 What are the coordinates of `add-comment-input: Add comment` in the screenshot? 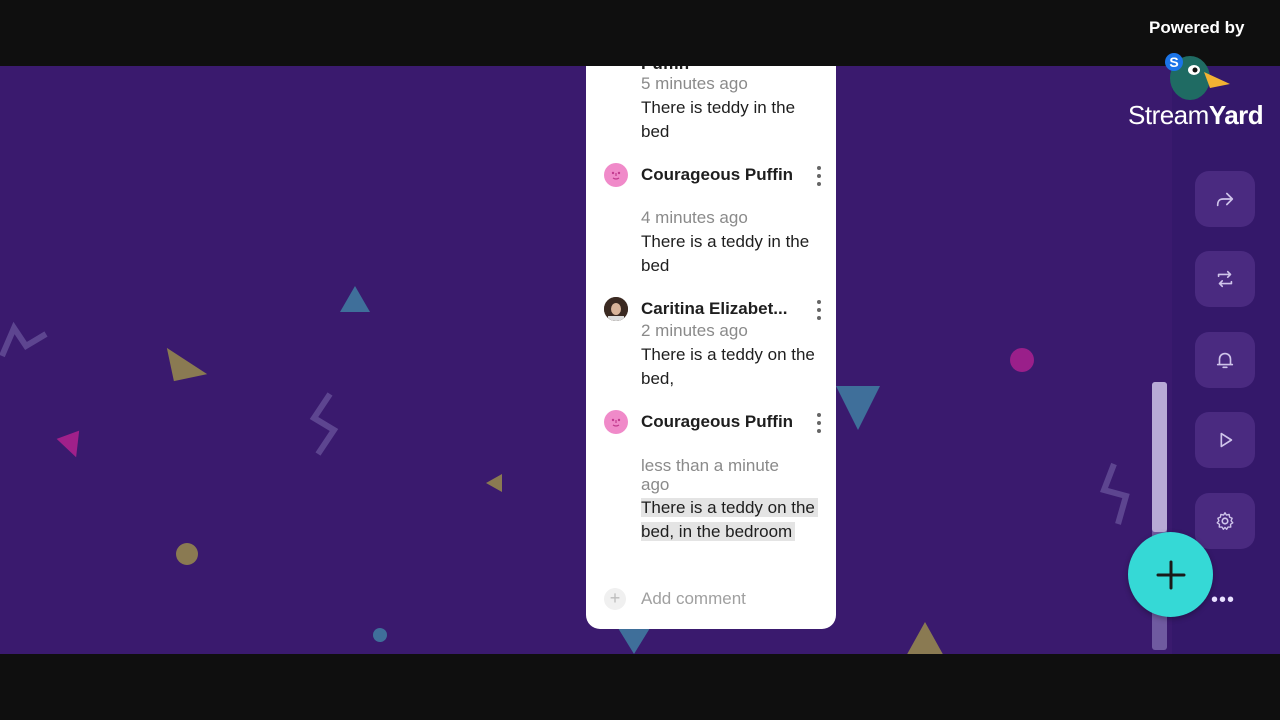 It's located at (693, 599).